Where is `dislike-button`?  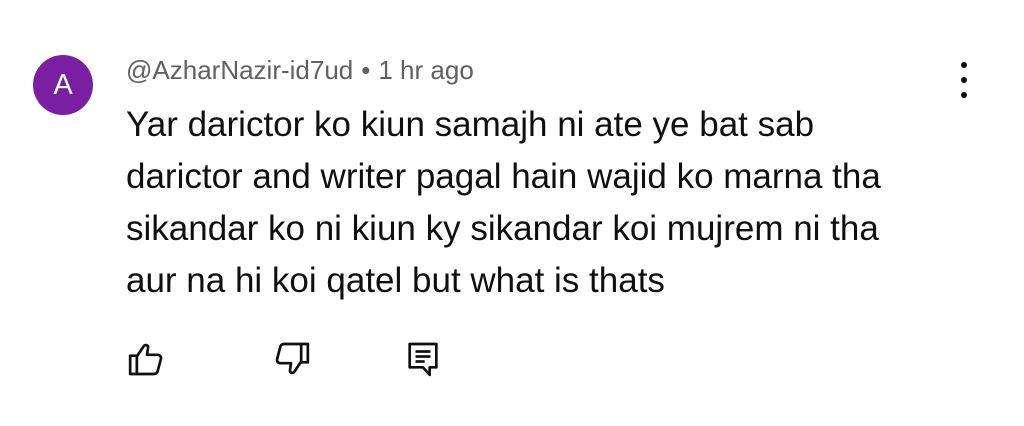
dislike-button is located at coordinates (292, 359).